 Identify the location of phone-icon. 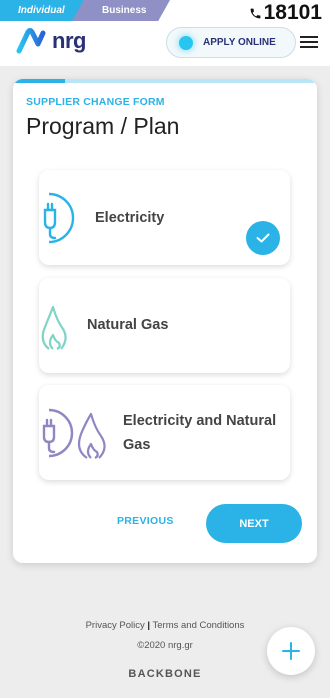
(255, 13).